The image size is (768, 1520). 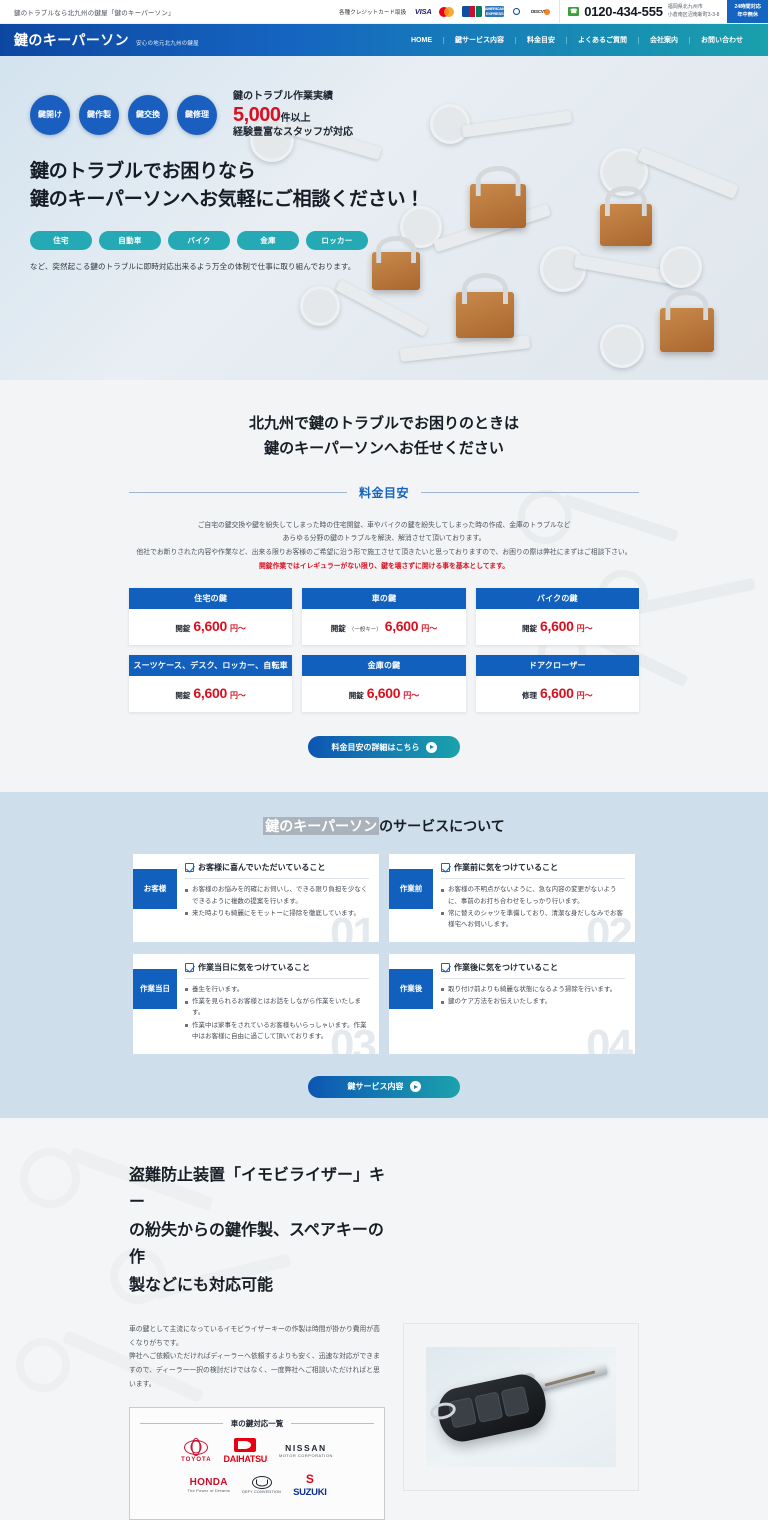 I want to click on phone-block: ☎ 0120-434-555 福岡県北九州市 小倉南区沼南新町3-3-8, so click(x=643, y=11).